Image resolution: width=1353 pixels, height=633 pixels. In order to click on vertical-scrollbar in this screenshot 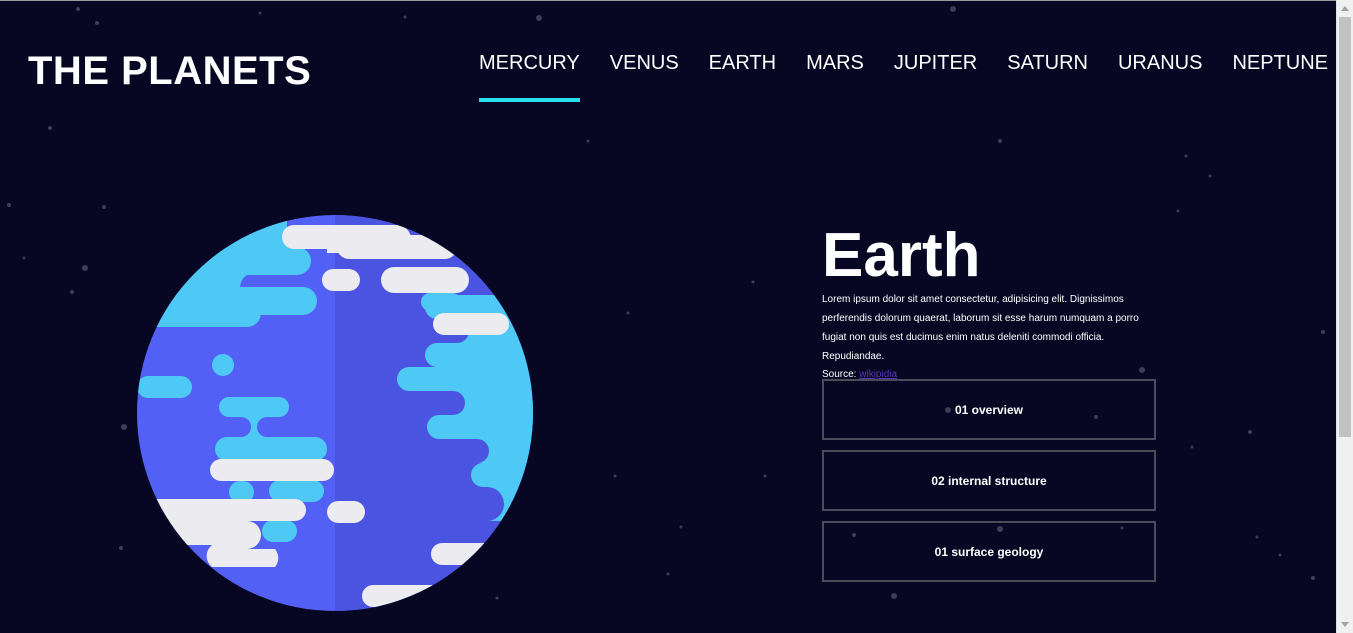, I will do `click(1344, 316)`.